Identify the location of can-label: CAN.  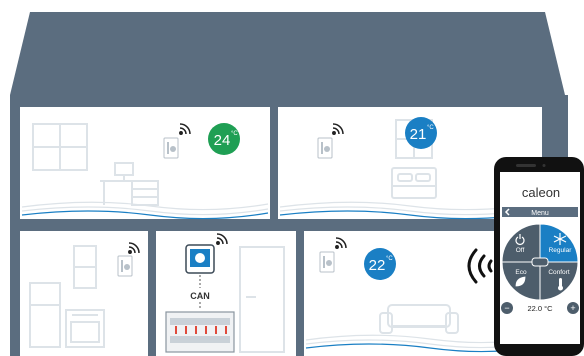
(200, 296).